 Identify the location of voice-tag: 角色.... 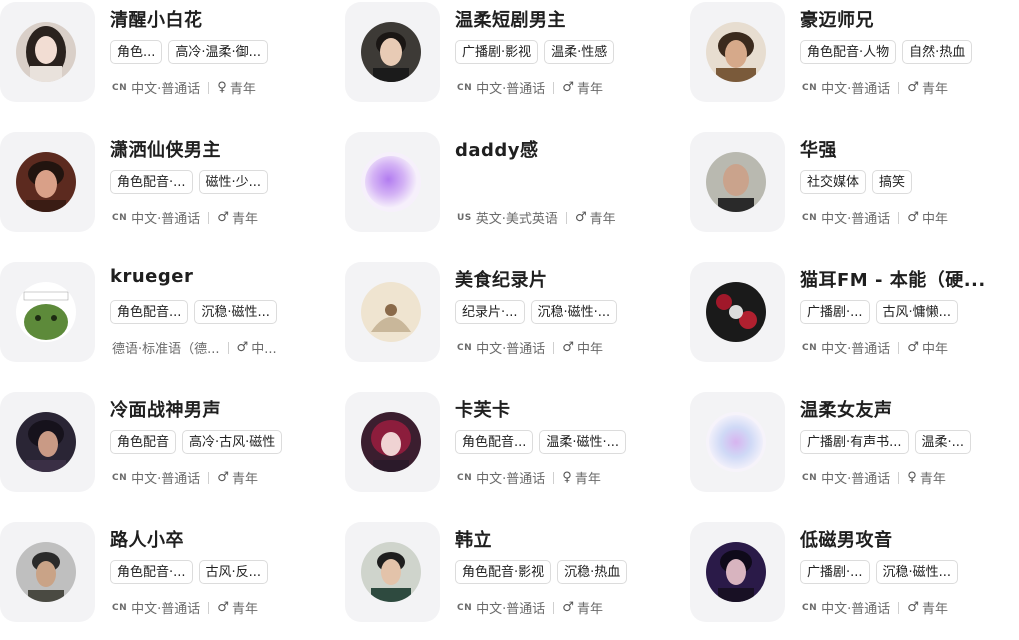
(136, 52).